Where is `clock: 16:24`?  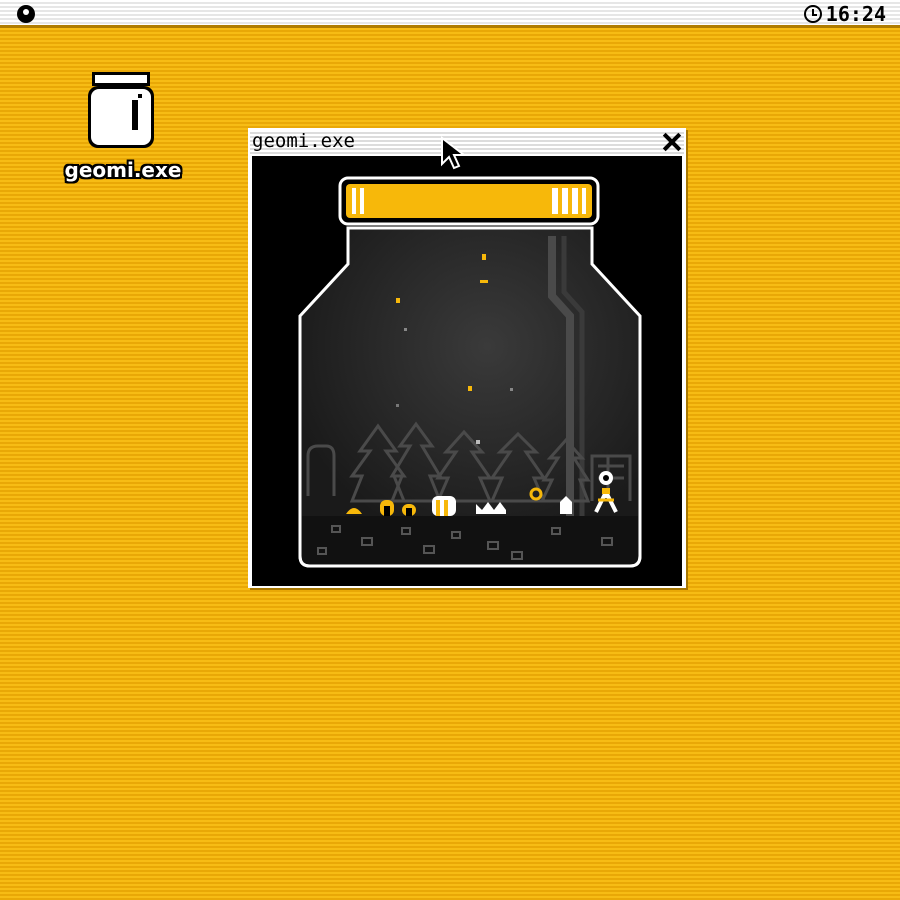
clock: 16:24 is located at coordinates (844, 14).